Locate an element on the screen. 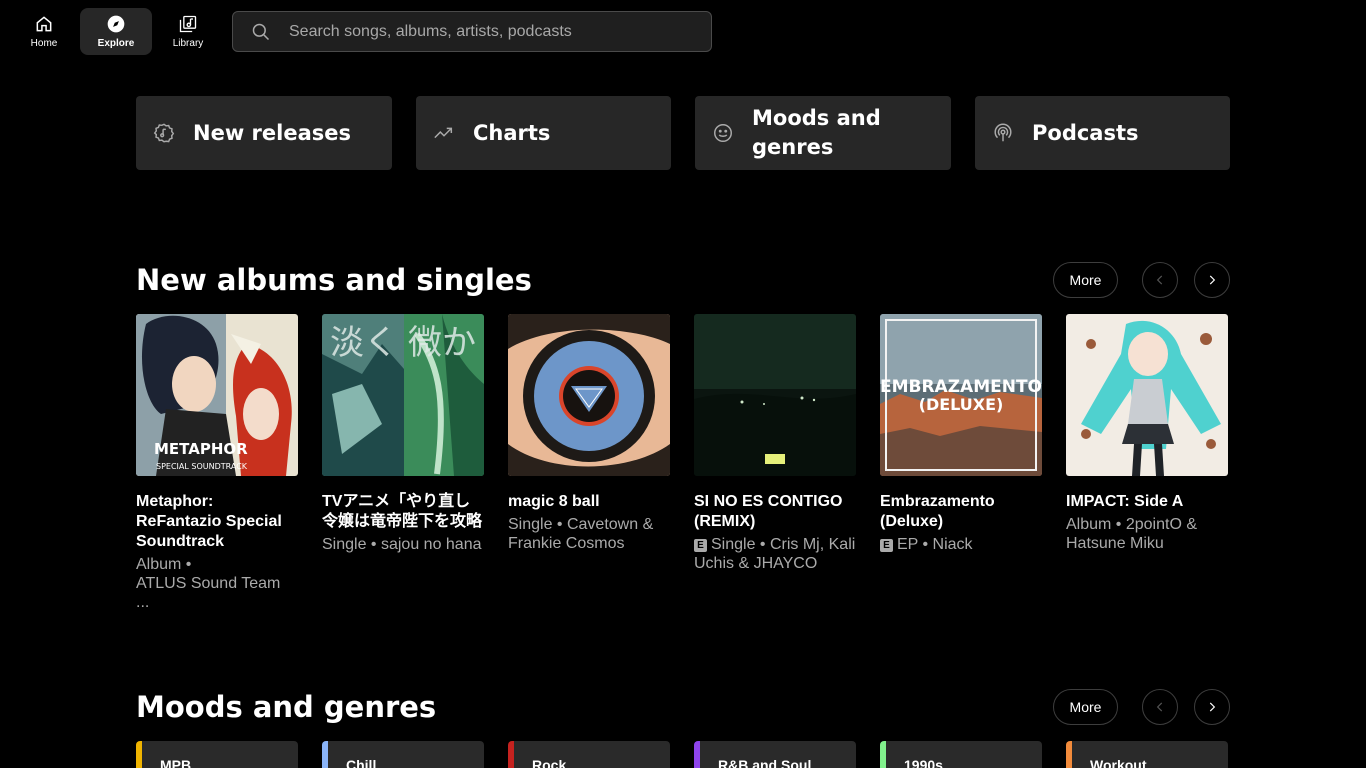  si-no-es-contigo-cover is located at coordinates (775, 395).